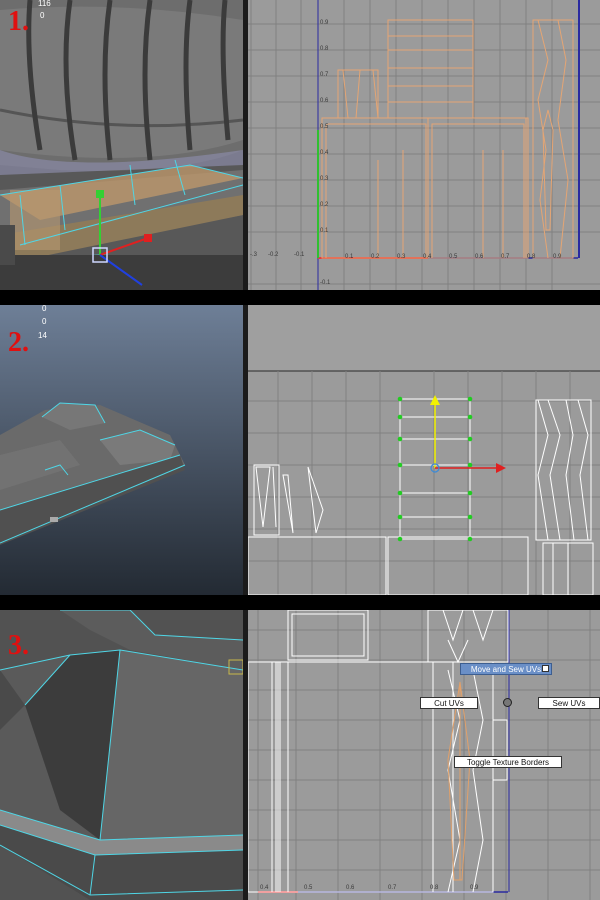  What do you see at coordinates (18, 21) in the screenshot?
I see `step-number-1: 1.` at bounding box center [18, 21].